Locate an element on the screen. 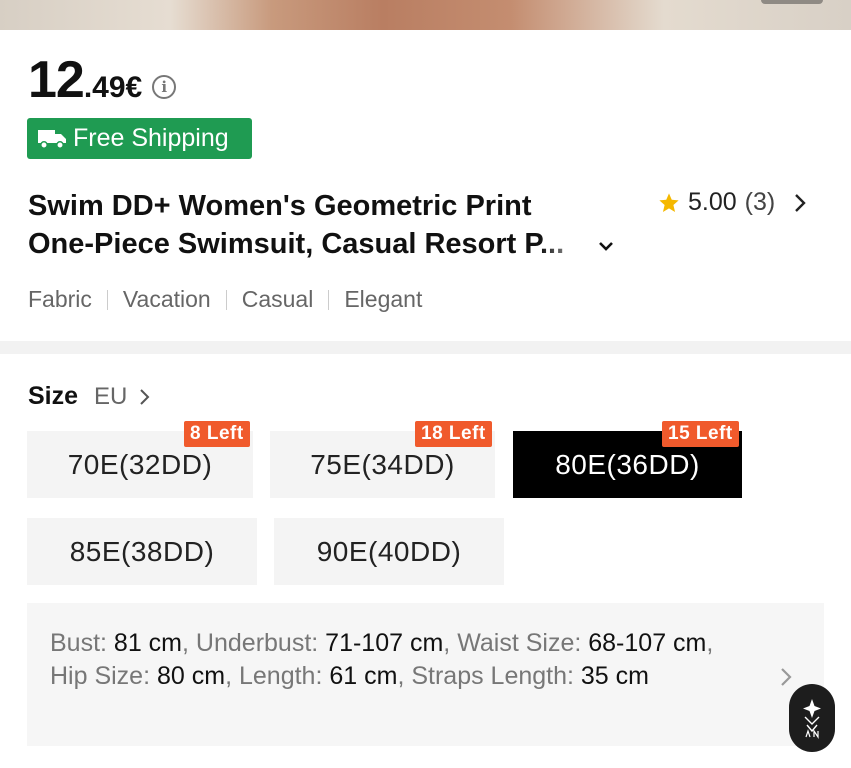 The width and height of the screenshot is (851, 768). rating: 5.00 (3) is located at coordinates (732, 202).